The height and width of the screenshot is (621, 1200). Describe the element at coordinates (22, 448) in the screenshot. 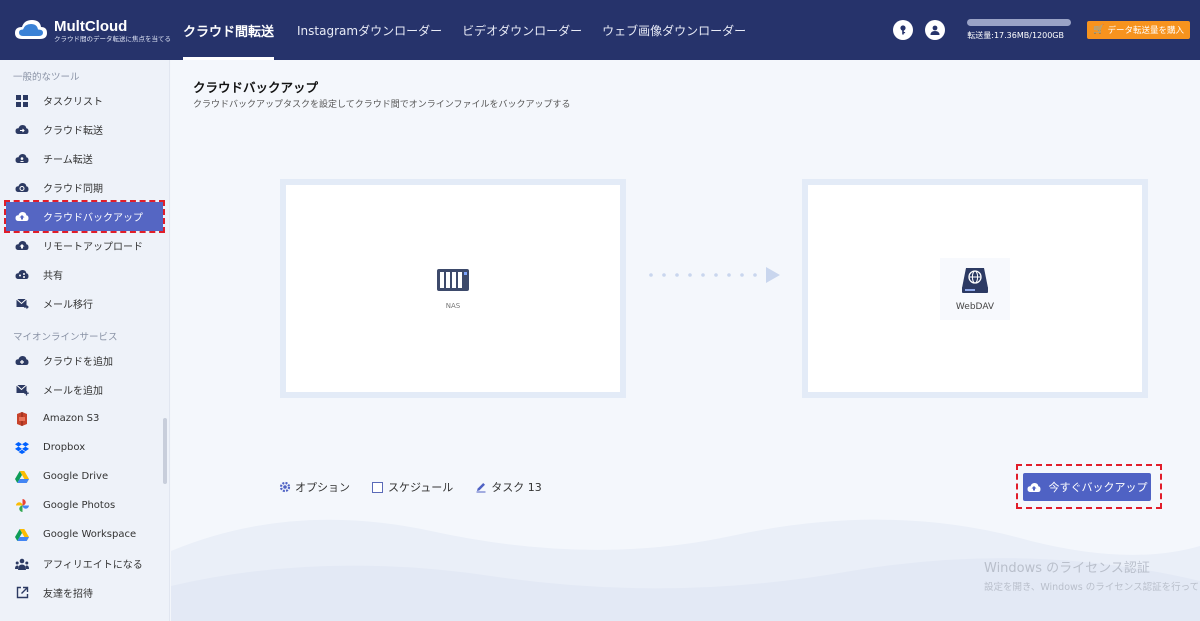

I see `dropbox-icon` at that location.